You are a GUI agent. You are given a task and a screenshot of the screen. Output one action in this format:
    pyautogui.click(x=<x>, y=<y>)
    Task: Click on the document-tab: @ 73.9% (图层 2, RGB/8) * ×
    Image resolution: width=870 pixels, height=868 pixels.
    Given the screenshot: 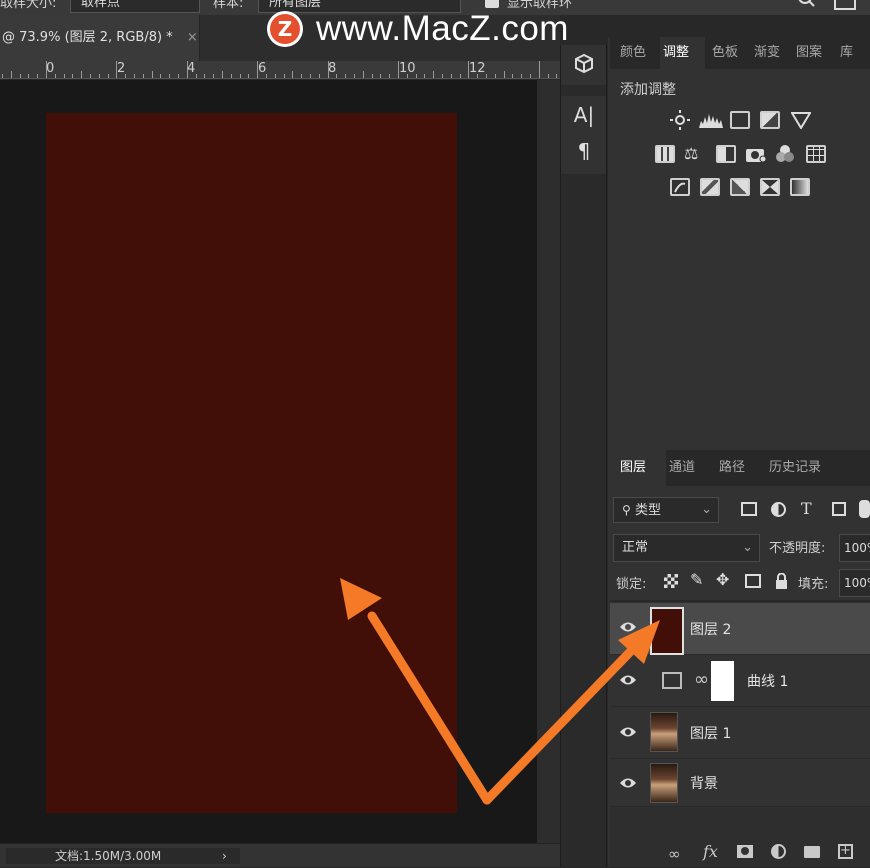 What is the action you would take?
    pyautogui.click(x=100, y=38)
    